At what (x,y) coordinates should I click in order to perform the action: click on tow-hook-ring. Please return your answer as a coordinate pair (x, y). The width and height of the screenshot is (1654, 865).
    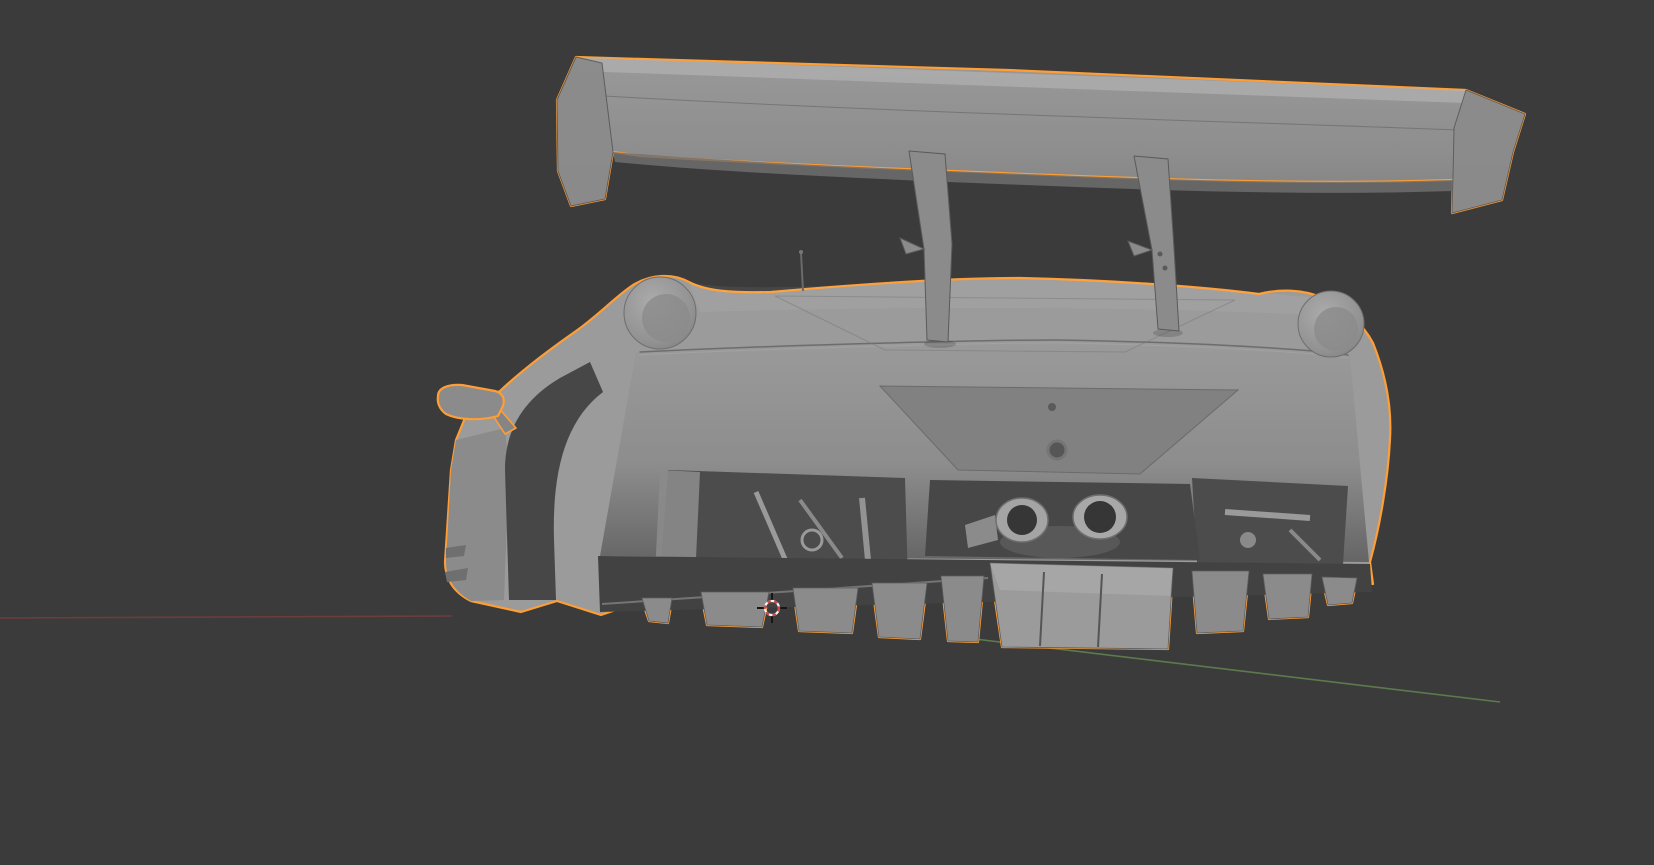
    Looking at the image, I should click on (1057, 450).